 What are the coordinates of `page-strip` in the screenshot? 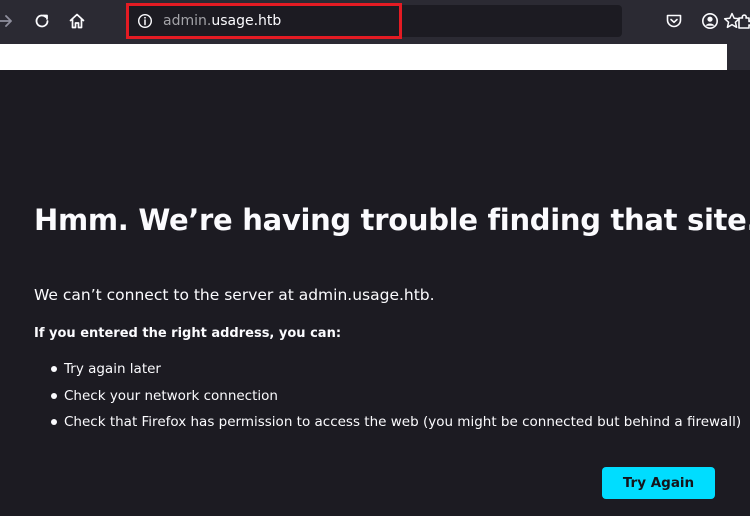 It's located at (363, 57).